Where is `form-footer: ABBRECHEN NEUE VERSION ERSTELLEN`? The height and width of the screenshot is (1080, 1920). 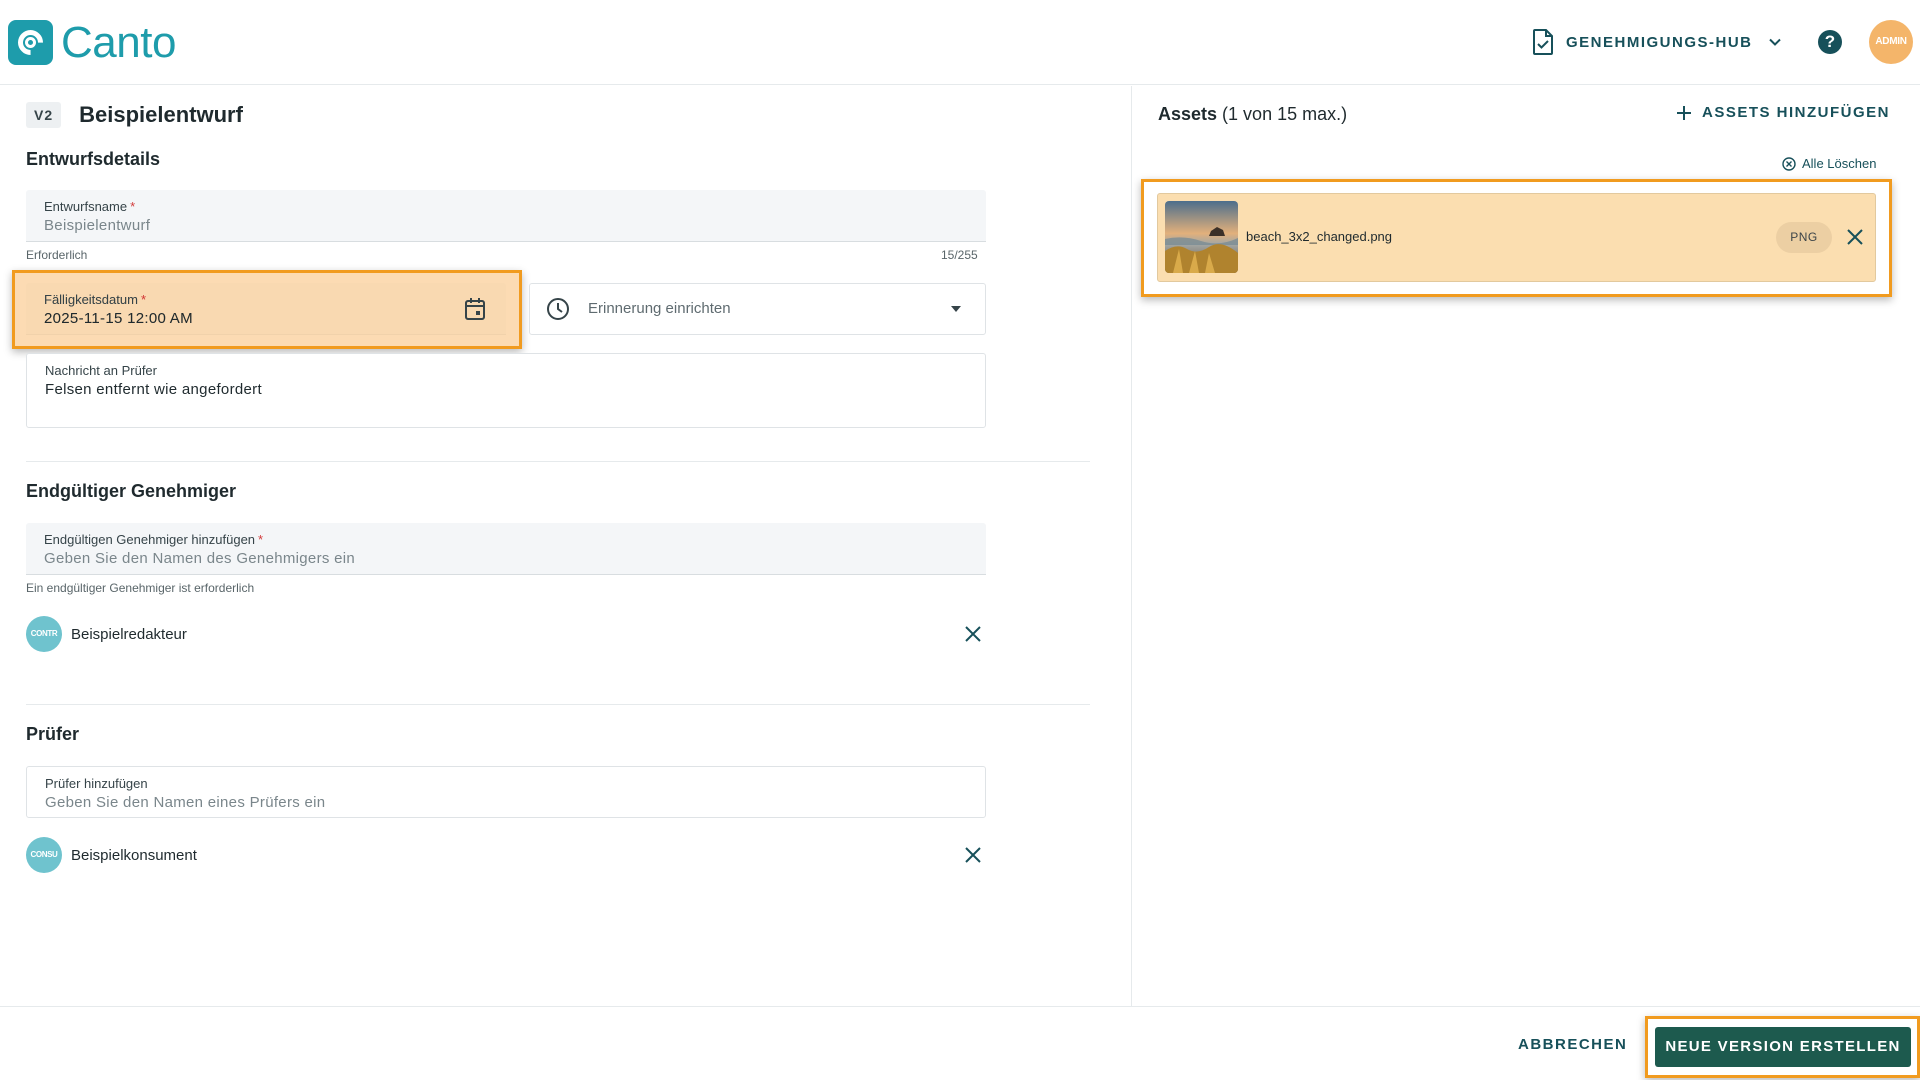 form-footer: ABBRECHEN NEUE VERSION ERSTELLEN is located at coordinates (960, 1043).